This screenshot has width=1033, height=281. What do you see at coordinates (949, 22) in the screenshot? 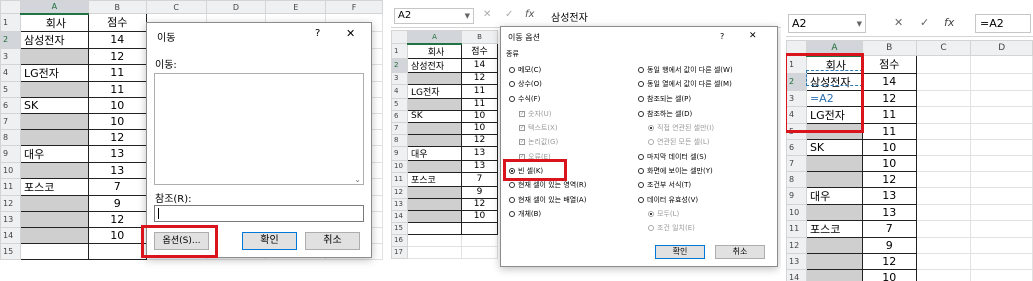
I see `function-icon: fx` at bounding box center [949, 22].